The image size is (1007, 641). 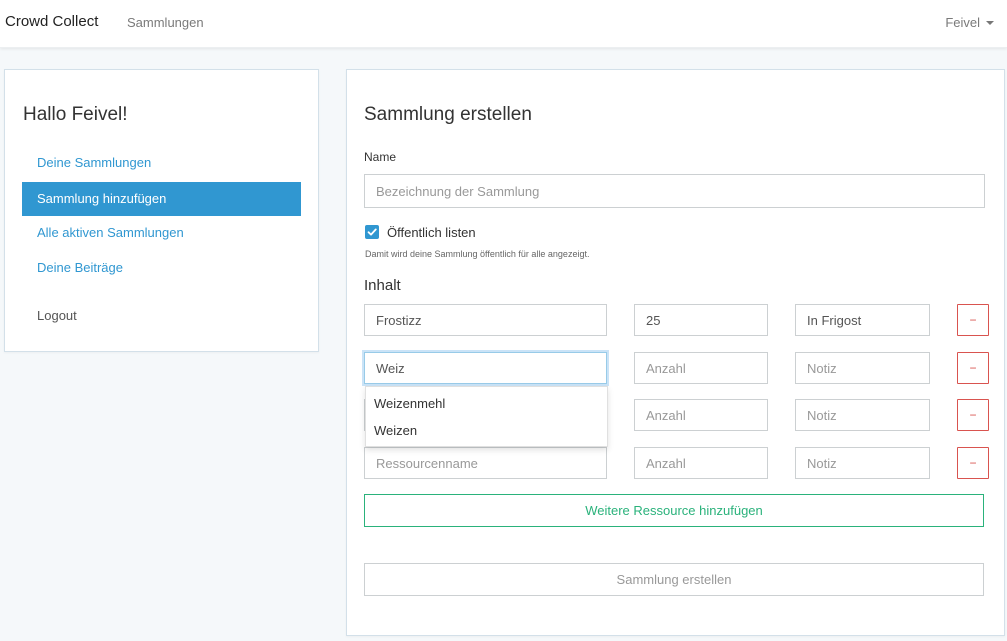 I want to click on public-checkbox, so click(x=372, y=232).